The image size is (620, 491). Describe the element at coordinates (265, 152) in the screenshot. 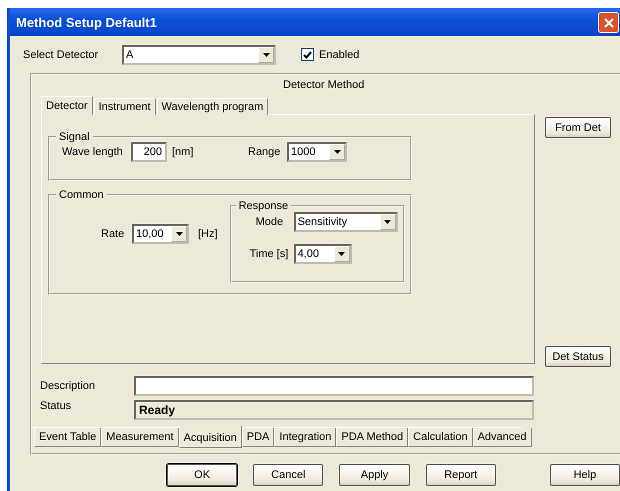

I see `field-label: Range` at that location.